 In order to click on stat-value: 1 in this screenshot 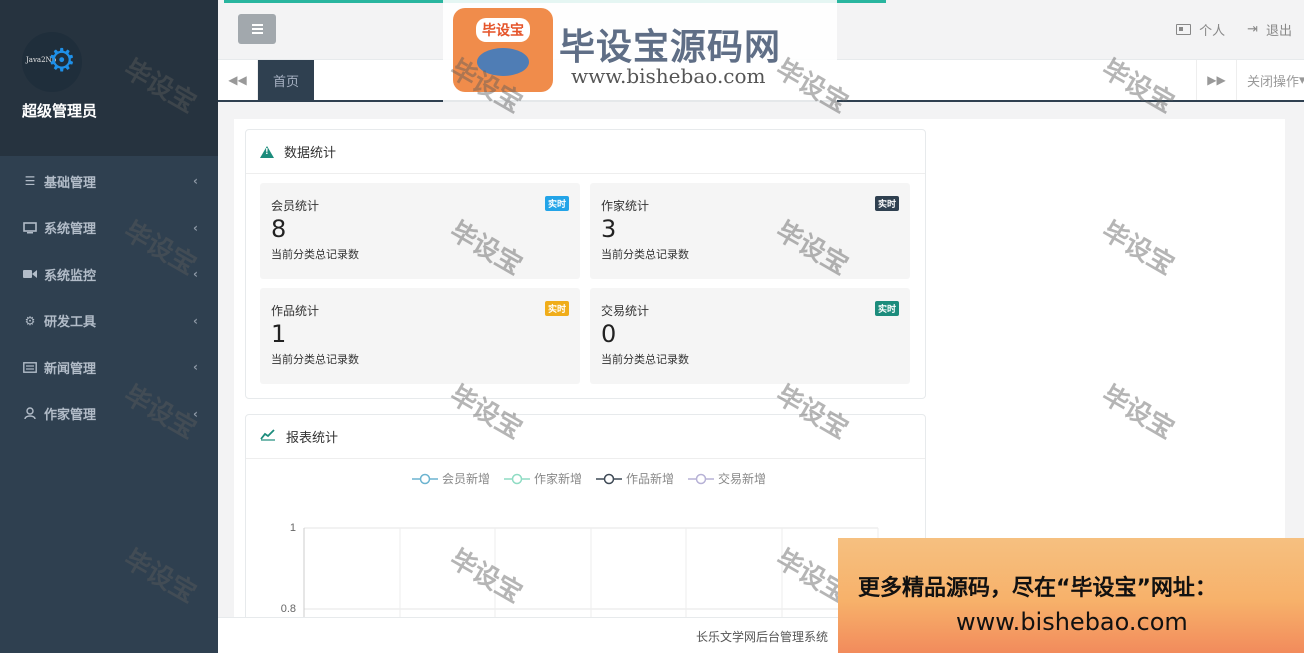, I will do `click(279, 334)`.